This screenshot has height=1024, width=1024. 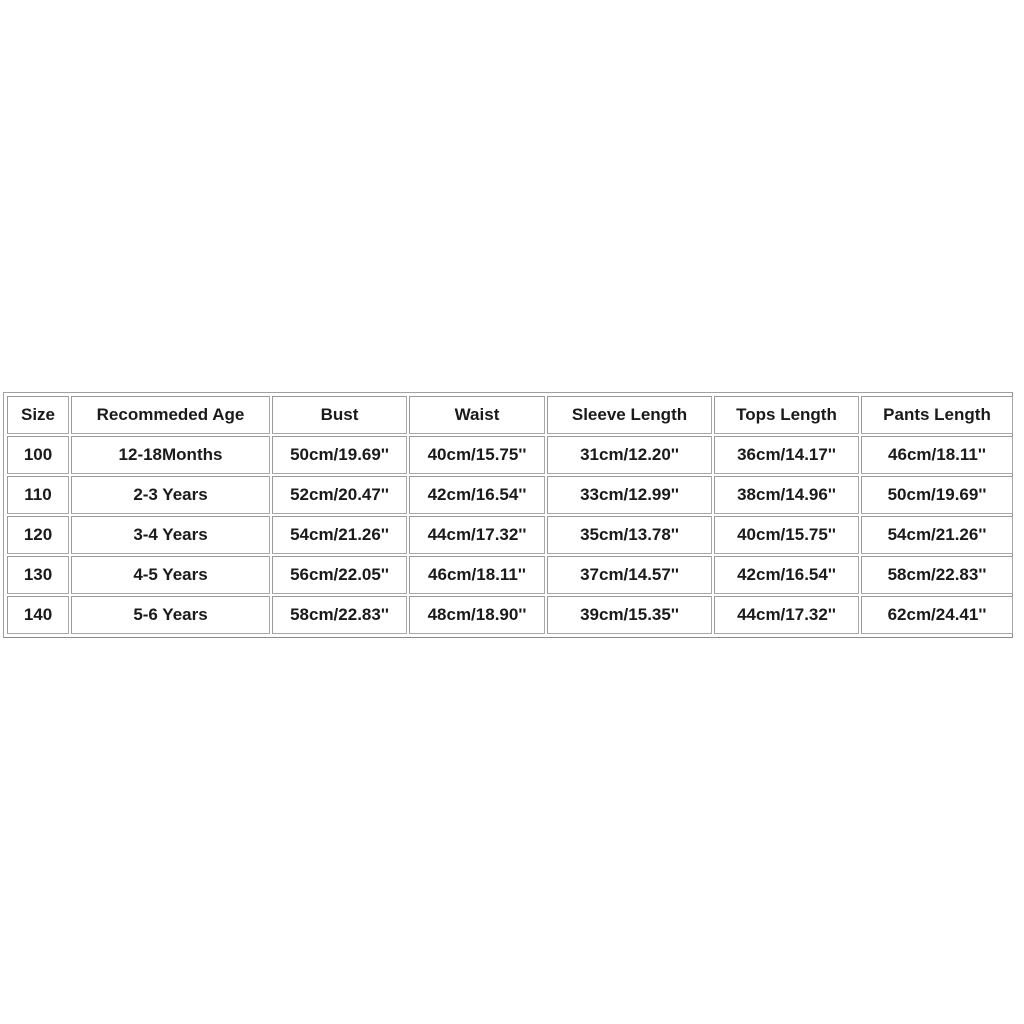 What do you see at coordinates (339, 415) in the screenshot?
I see `header-bust: Bust` at bounding box center [339, 415].